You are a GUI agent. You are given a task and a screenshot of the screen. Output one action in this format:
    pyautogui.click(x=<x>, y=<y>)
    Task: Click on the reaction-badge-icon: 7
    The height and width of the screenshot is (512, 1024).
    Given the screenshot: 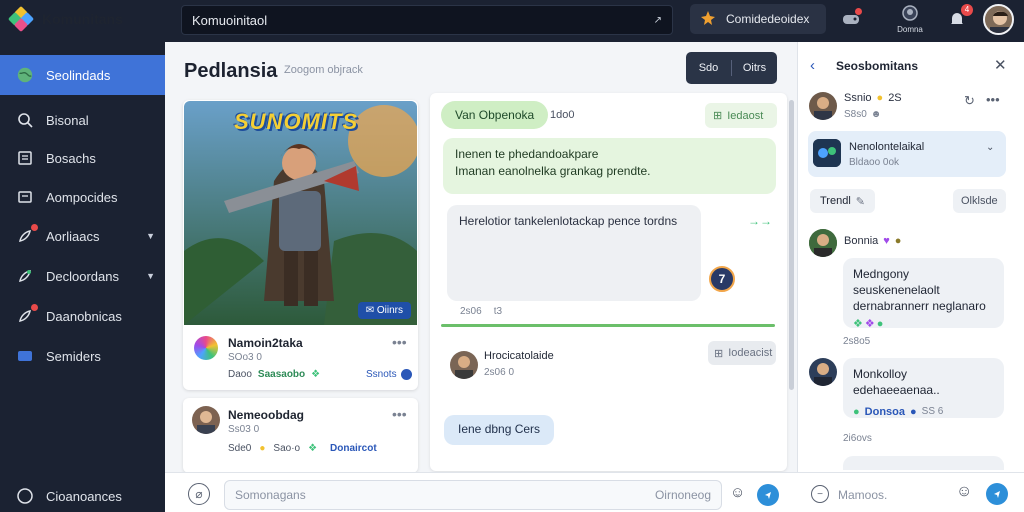 What is the action you would take?
    pyautogui.click(x=722, y=279)
    